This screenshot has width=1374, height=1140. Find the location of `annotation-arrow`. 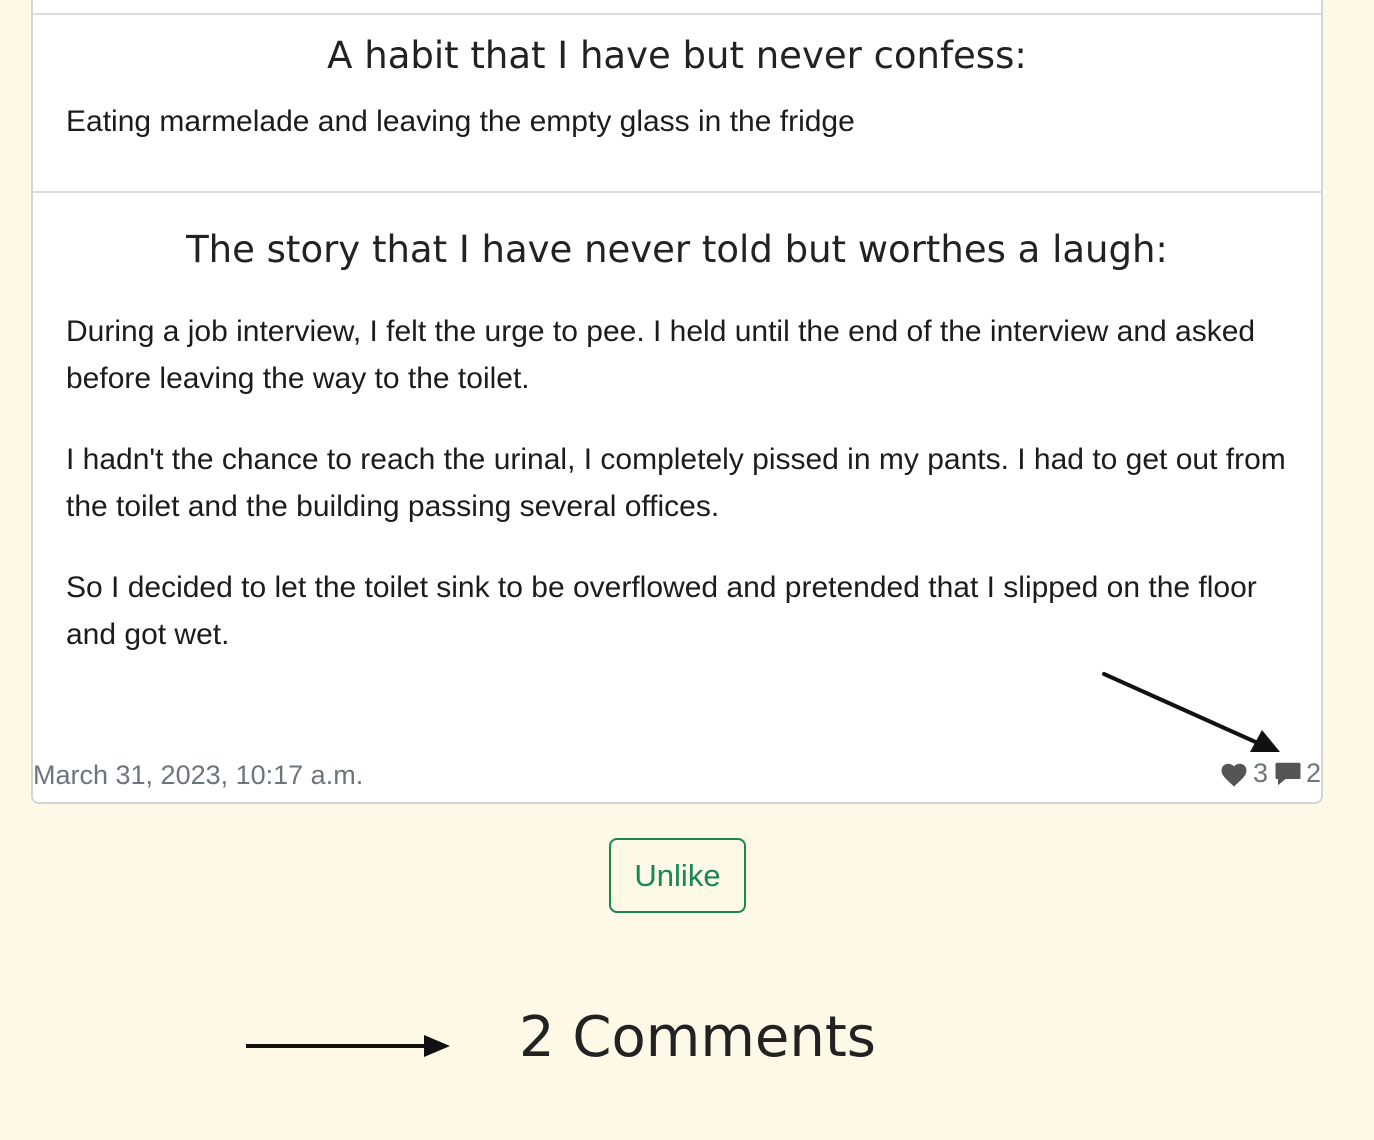

annotation-arrow is located at coordinates (348, 1046).